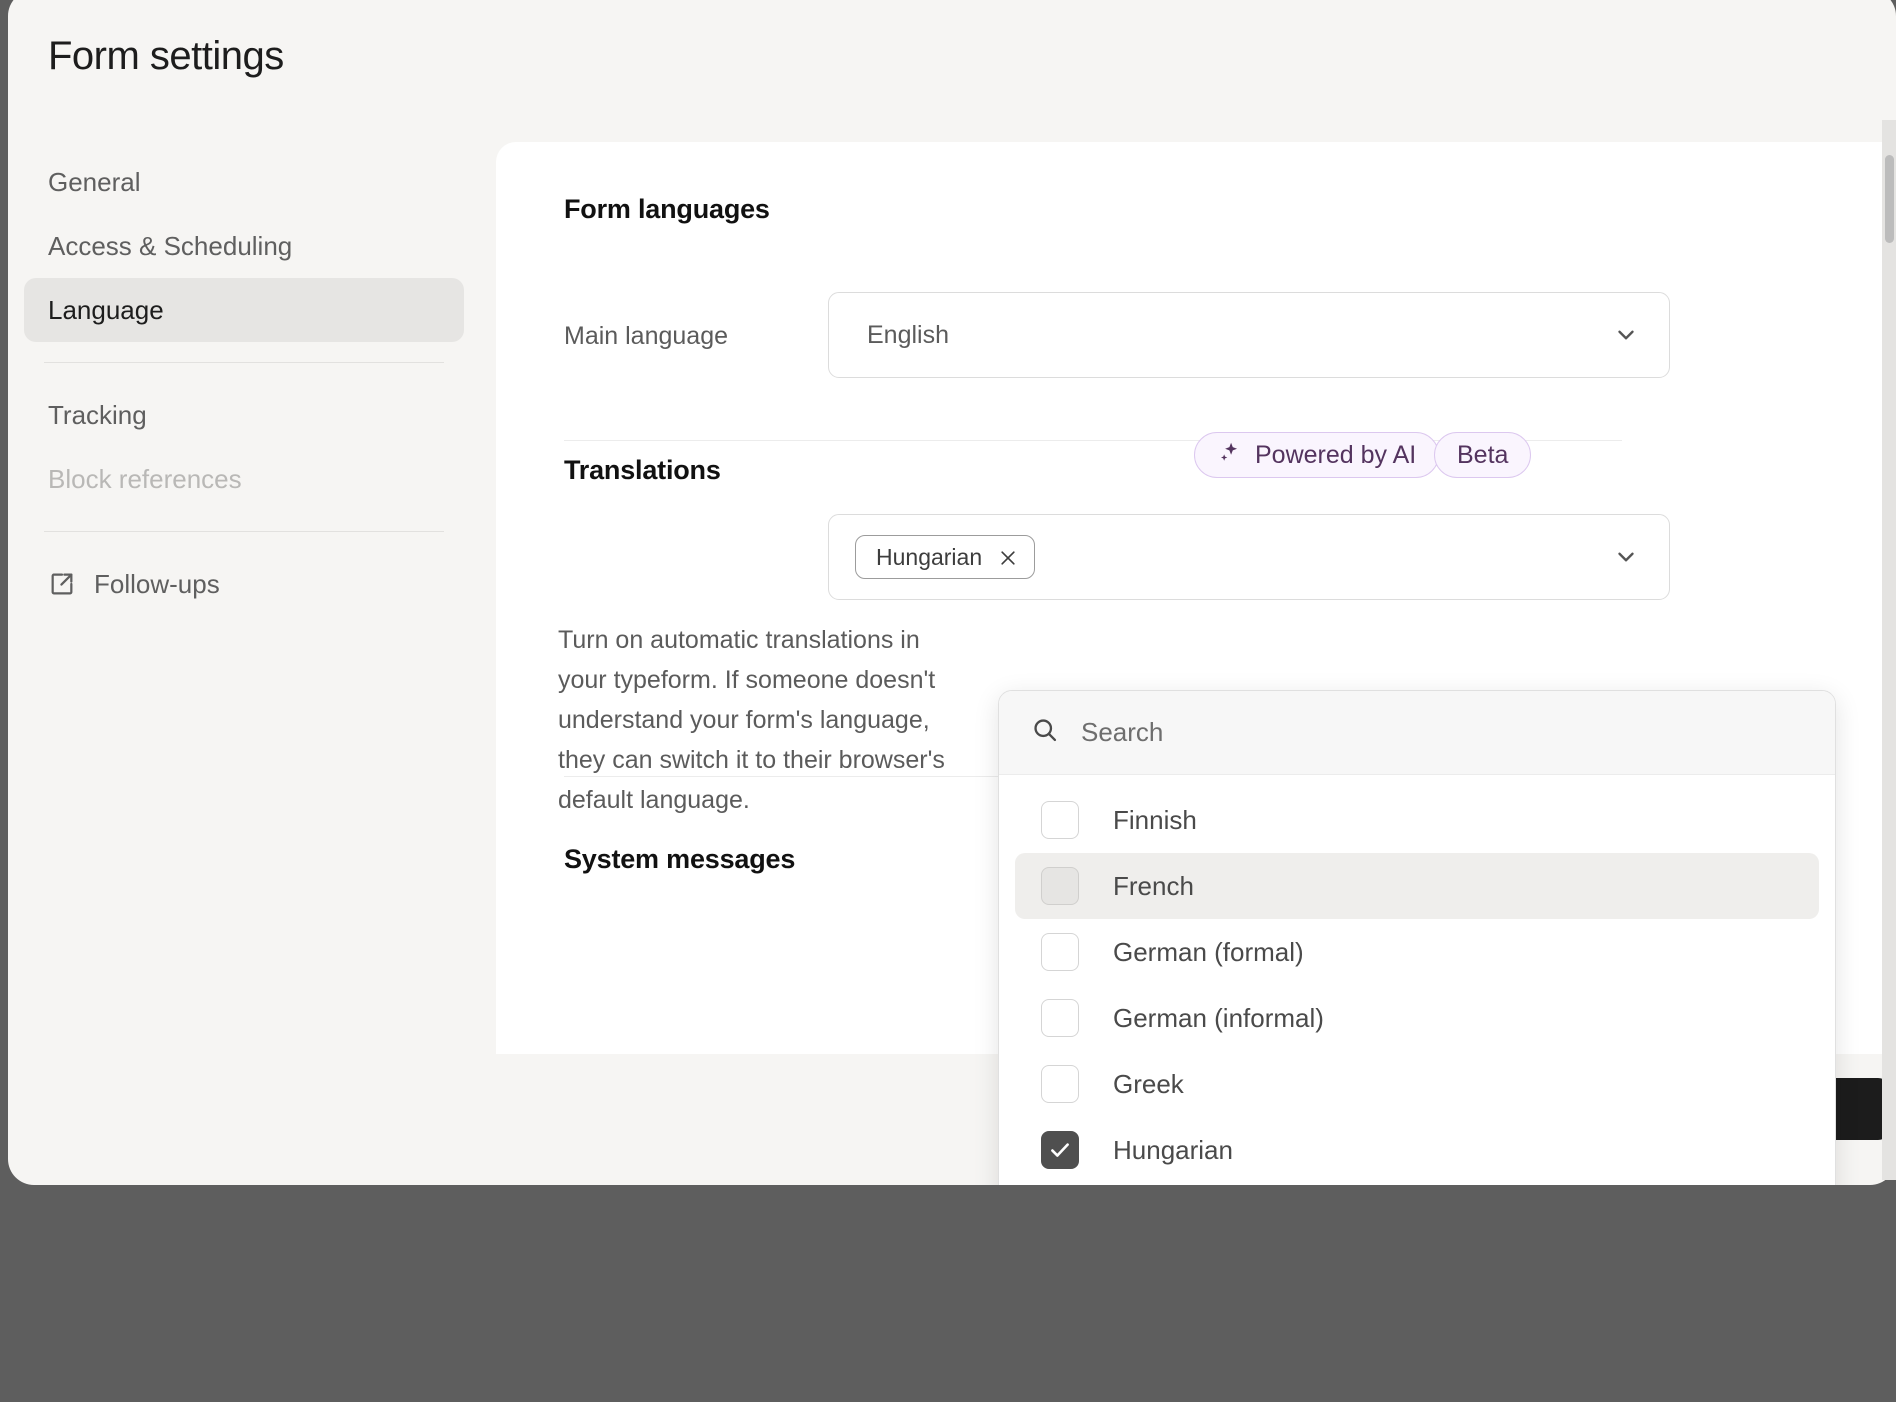 Image resolution: width=1896 pixels, height=1402 pixels. I want to click on sidebar-item-label: General, so click(94, 181).